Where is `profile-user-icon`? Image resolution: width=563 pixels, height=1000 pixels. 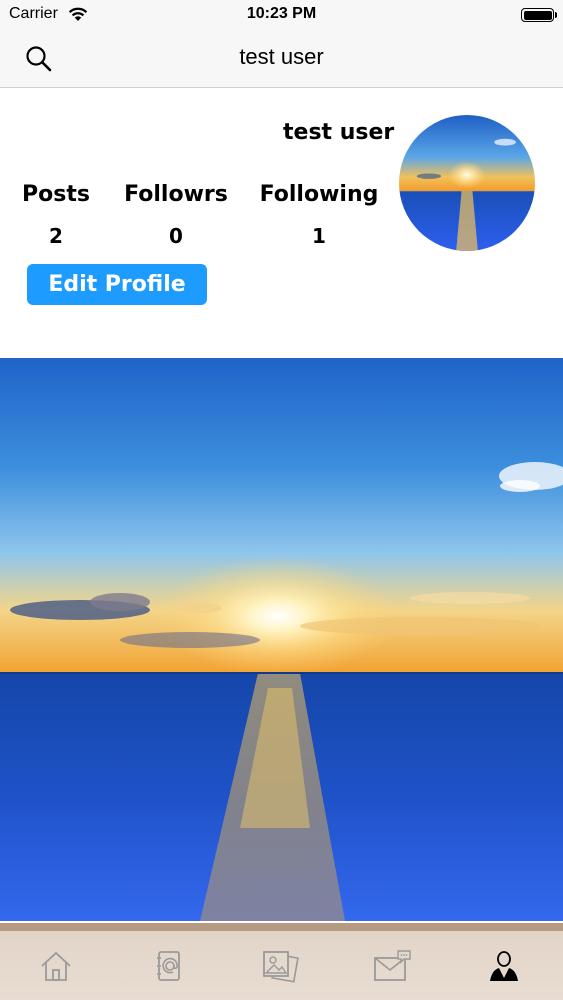
profile-user-icon is located at coordinates (504, 966).